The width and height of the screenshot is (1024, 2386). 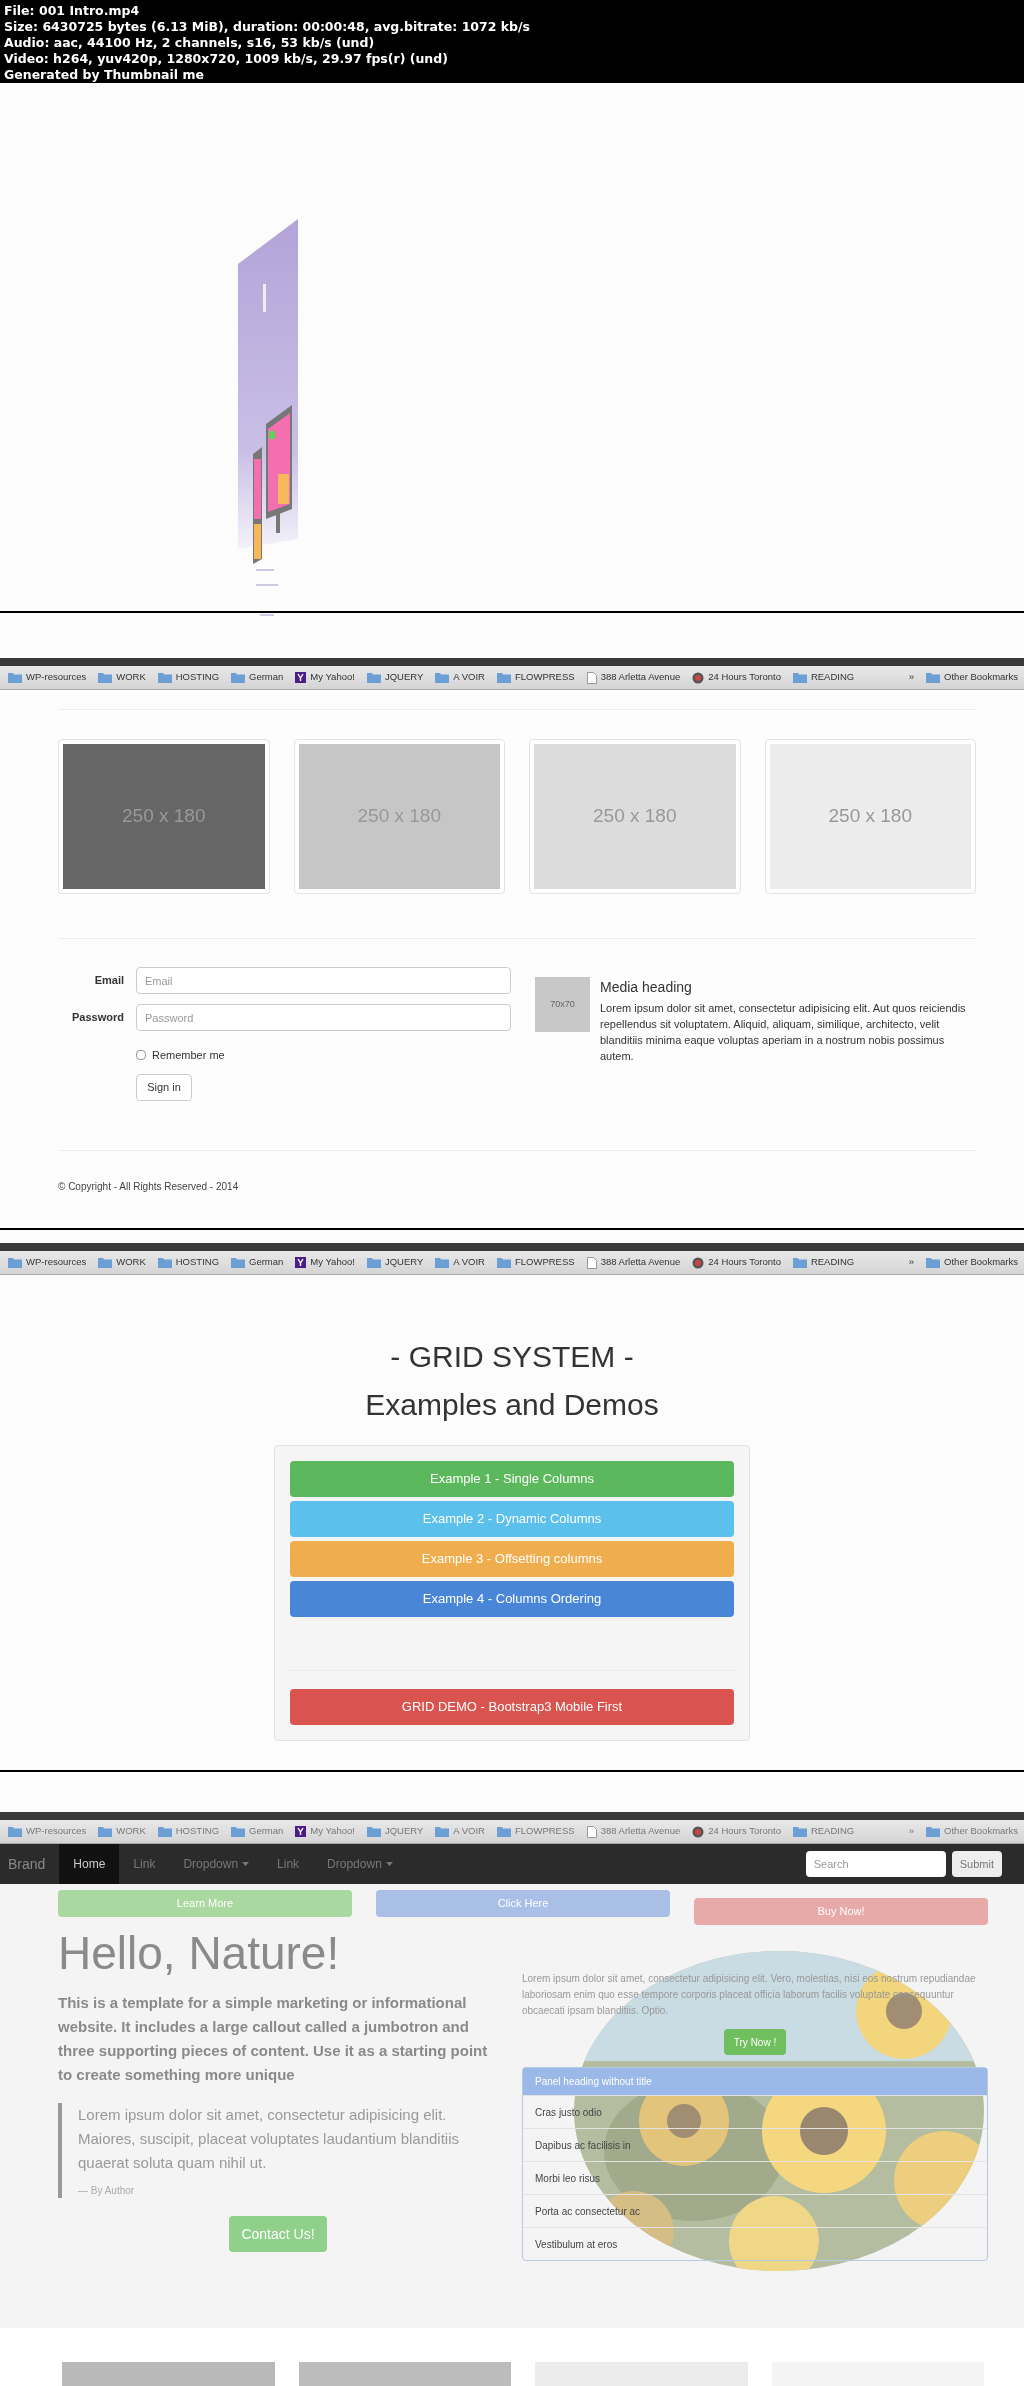 What do you see at coordinates (246, 1864) in the screenshot?
I see `caret-icon` at bounding box center [246, 1864].